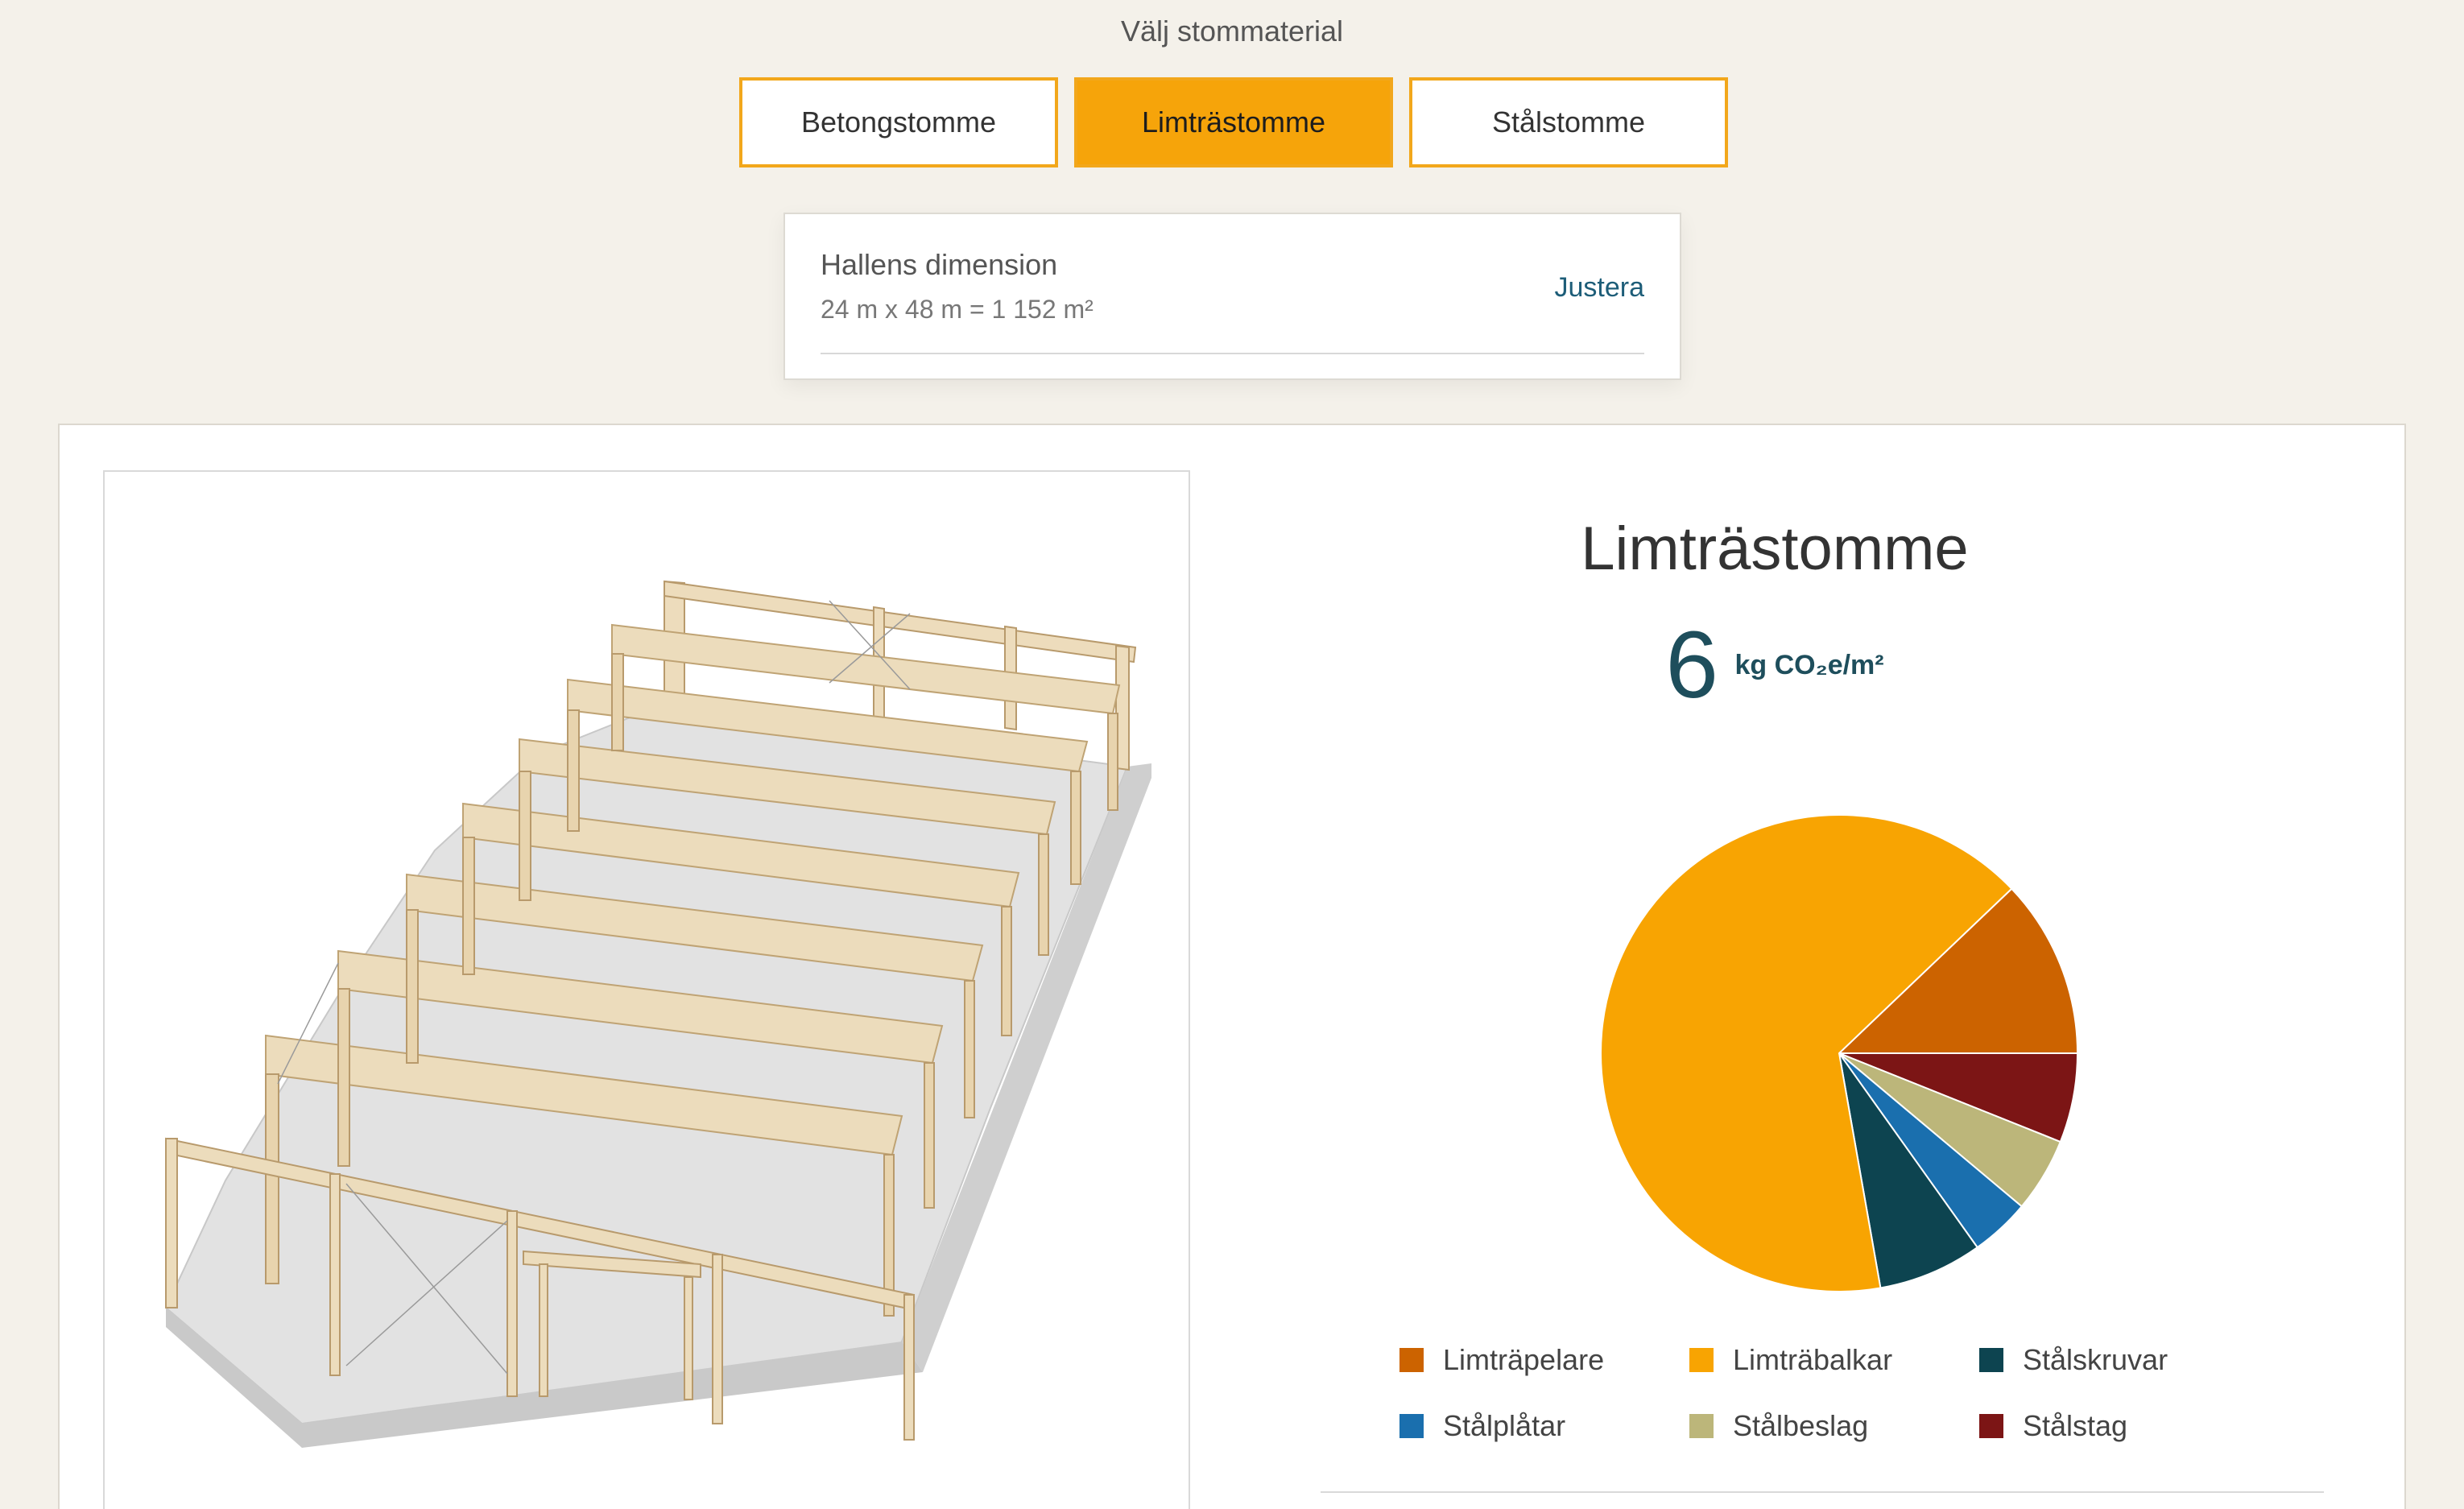 The width and height of the screenshot is (2464, 1509). What do you see at coordinates (1775, 549) in the screenshot?
I see `result-title: Limträstomme` at bounding box center [1775, 549].